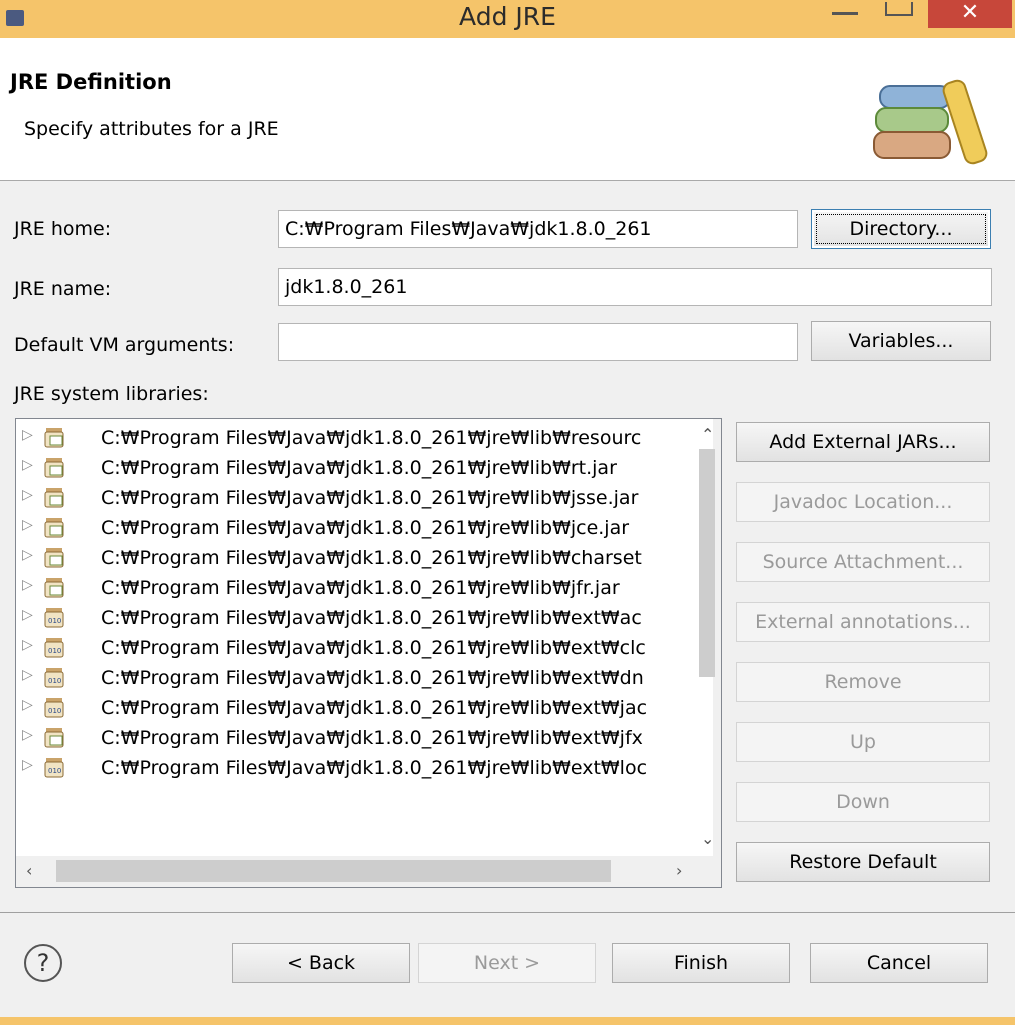  I want to click on up-button: Up, so click(863, 742).